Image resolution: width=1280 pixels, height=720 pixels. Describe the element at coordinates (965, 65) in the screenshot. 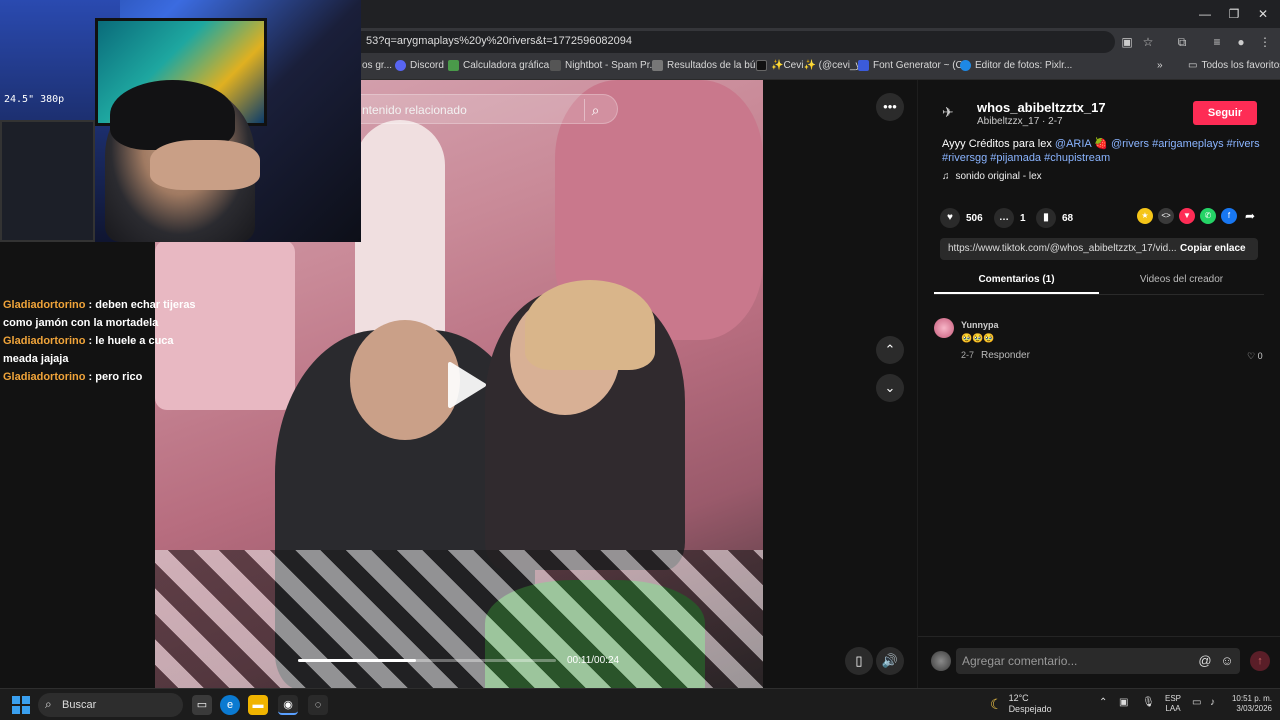

I see `pixlr-icon` at that location.